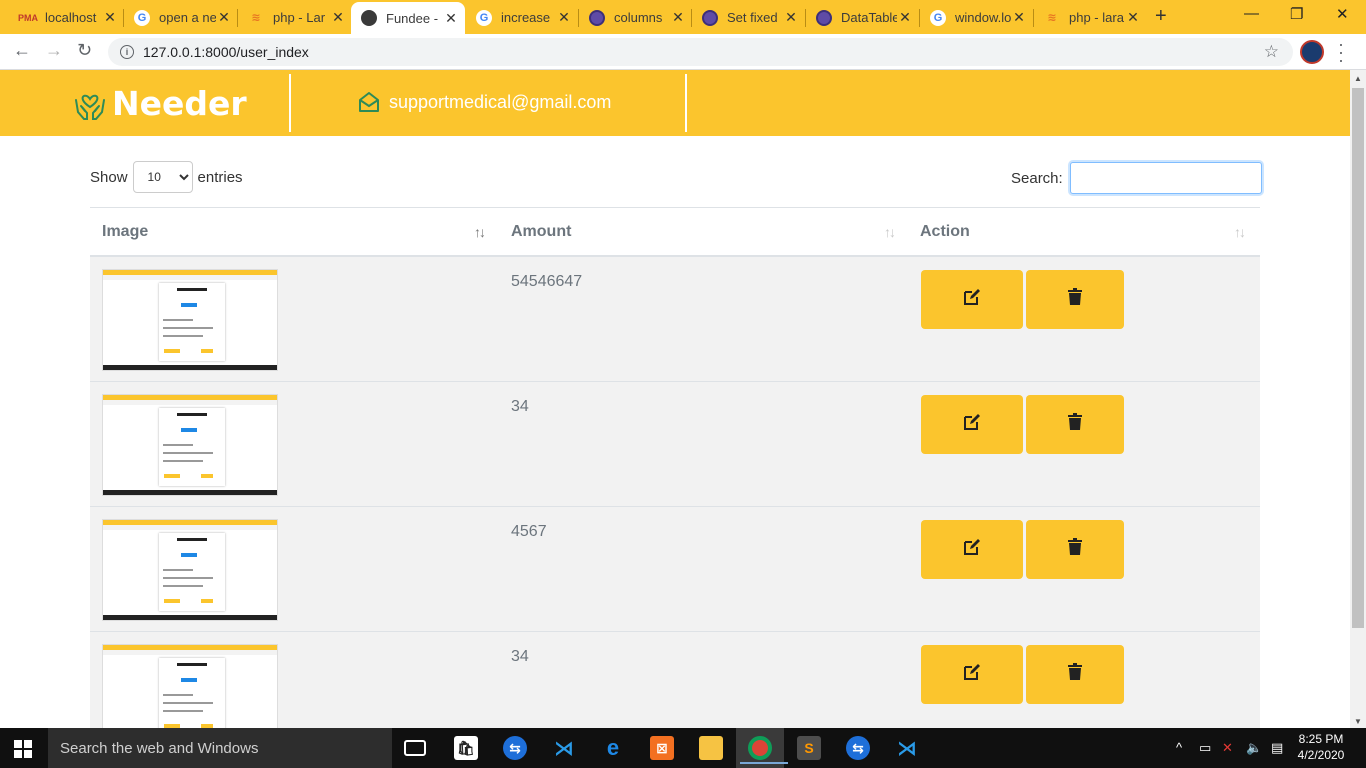 The width and height of the screenshot is (1366, 768). I want to click on task-view-icon, so click(415, 748).